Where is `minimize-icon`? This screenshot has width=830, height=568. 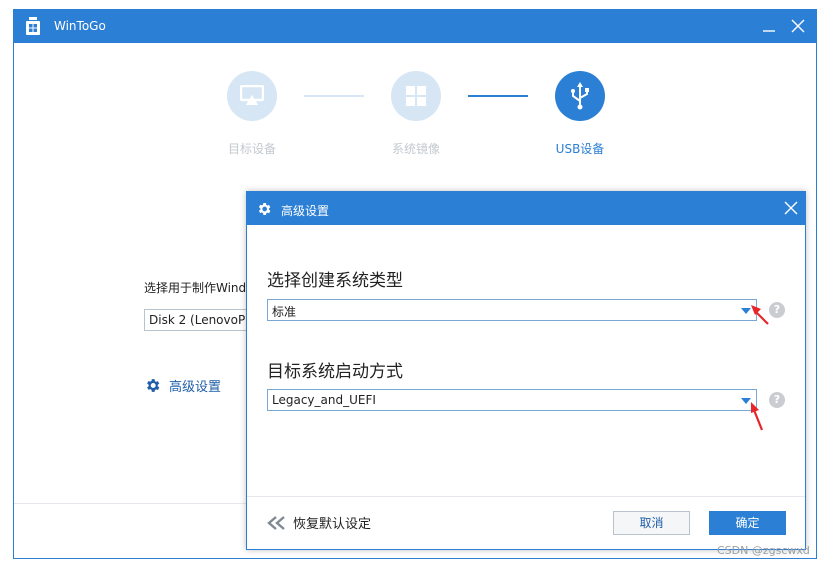 minimize-icon is located at coordinates (769, 27).